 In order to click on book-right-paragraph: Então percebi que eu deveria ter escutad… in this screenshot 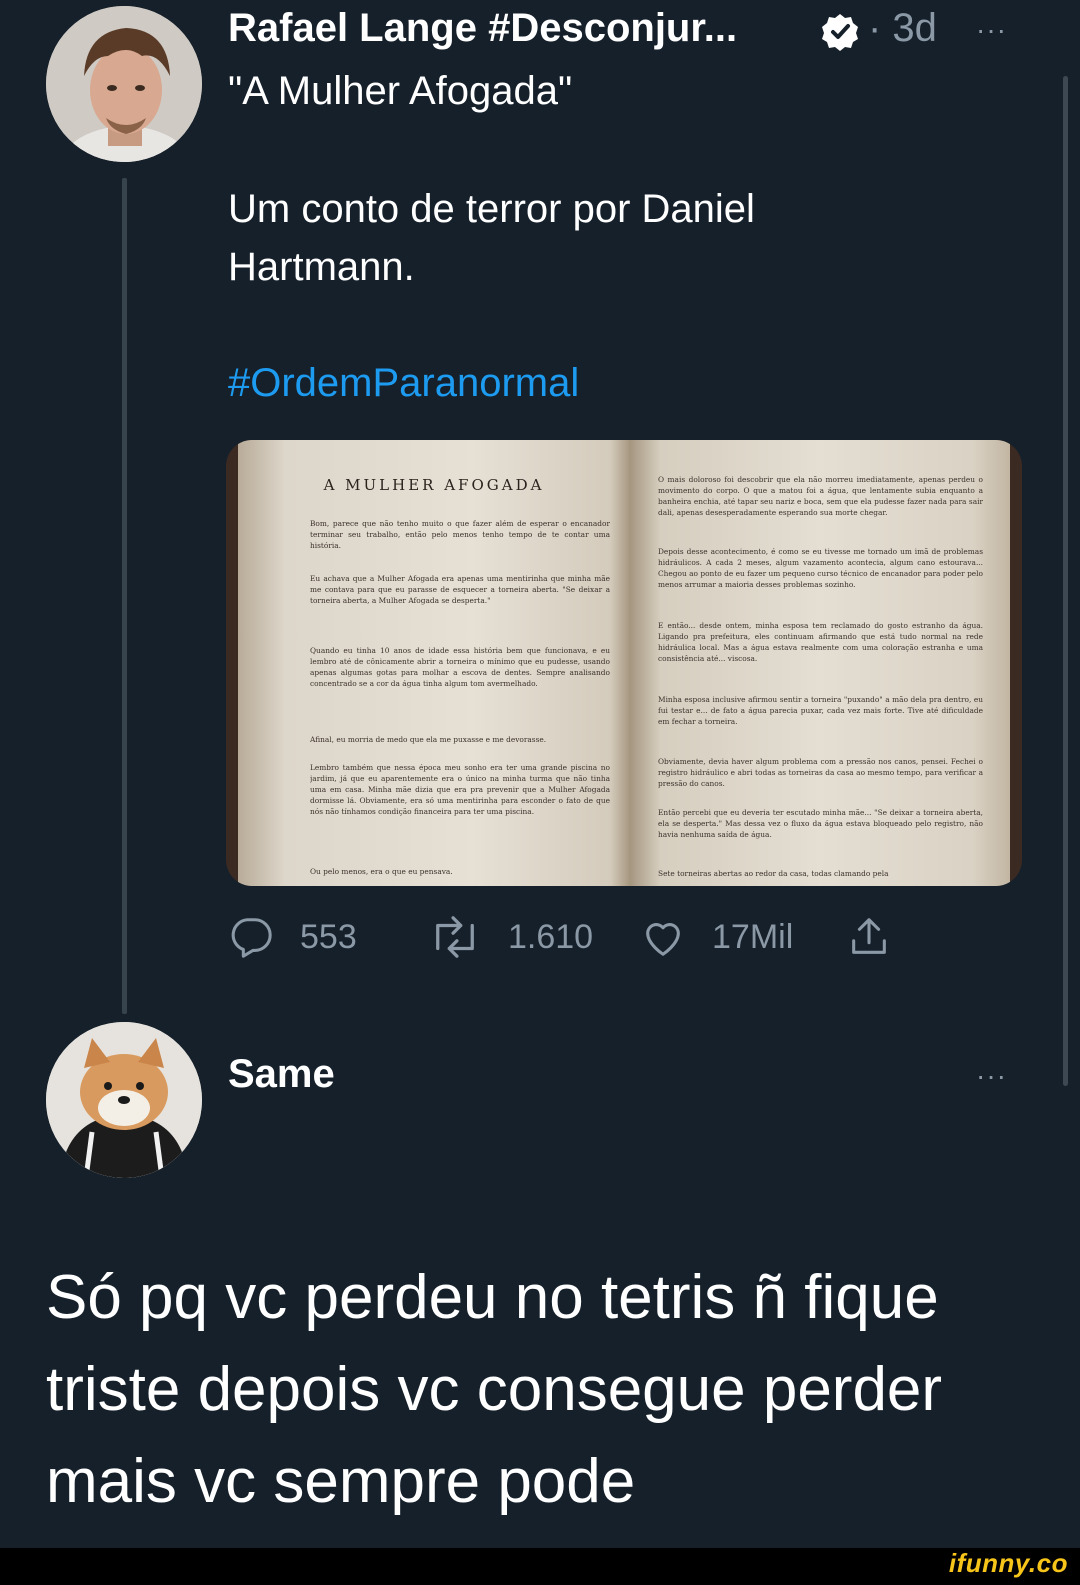, I will do `click(820, 823)`.